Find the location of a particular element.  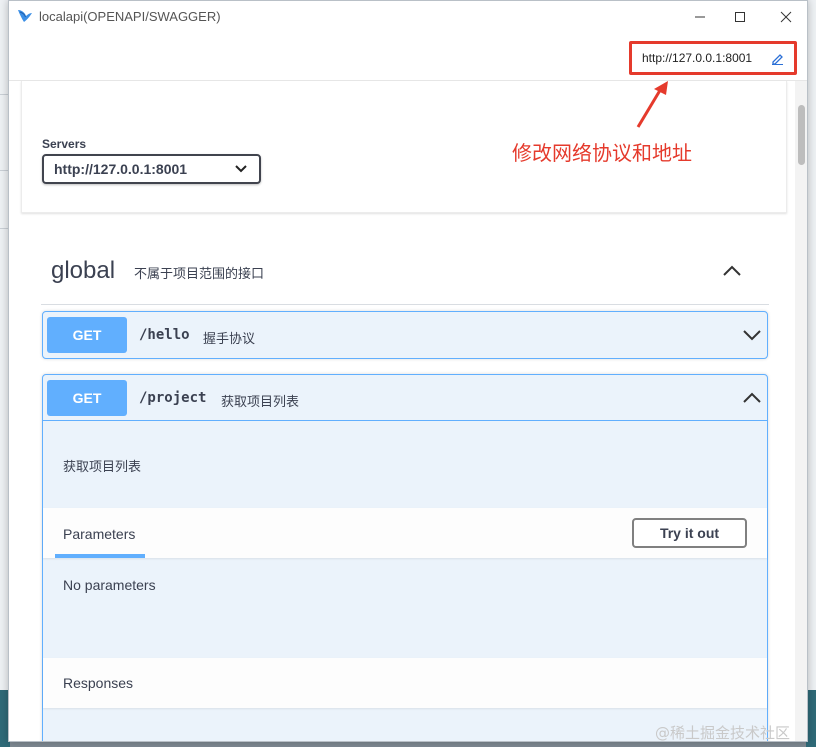

close-button is located at coordinates (786, 17).